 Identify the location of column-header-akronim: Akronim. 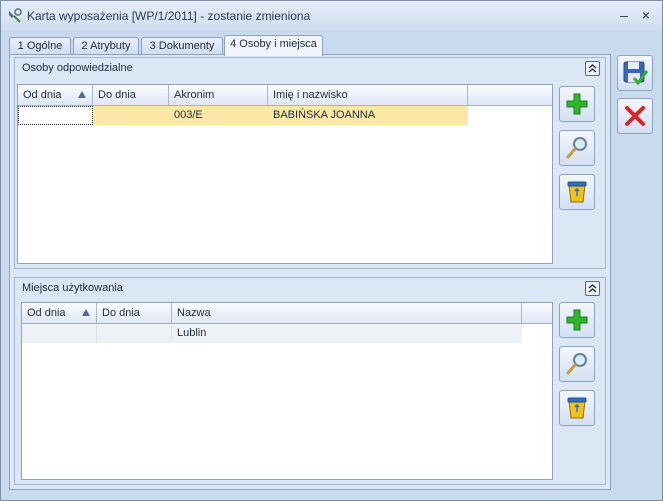
(218, 95).